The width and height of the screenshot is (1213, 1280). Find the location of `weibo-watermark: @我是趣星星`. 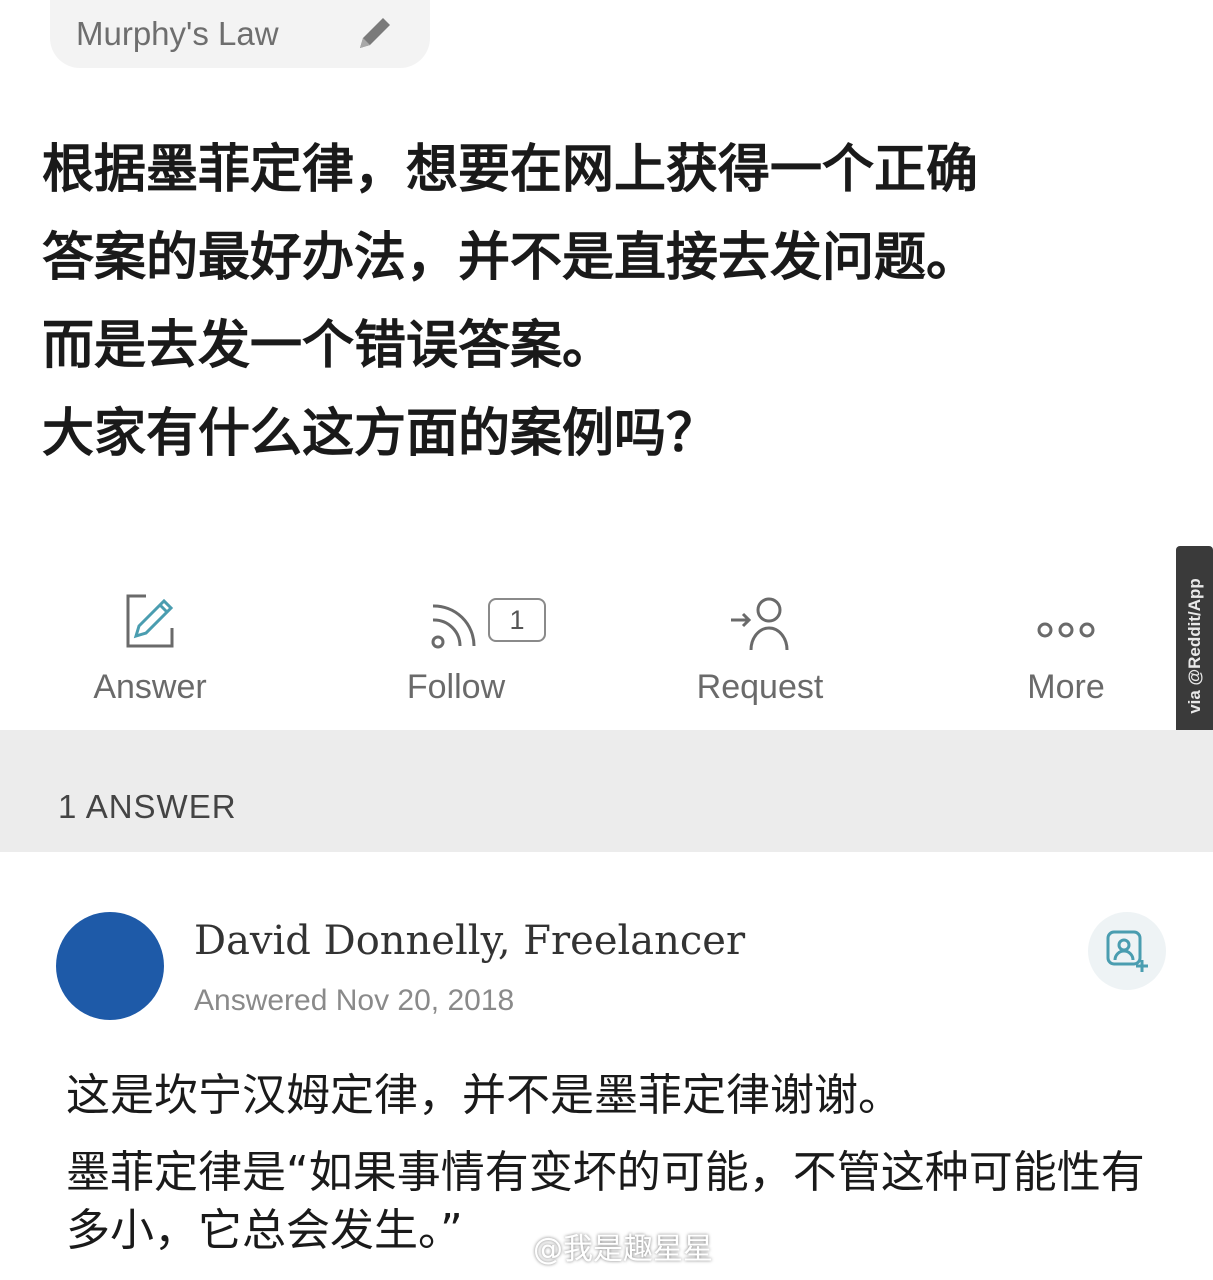

weibo-watermark: @我是趣星星 is located at coordinates (599, 1246).